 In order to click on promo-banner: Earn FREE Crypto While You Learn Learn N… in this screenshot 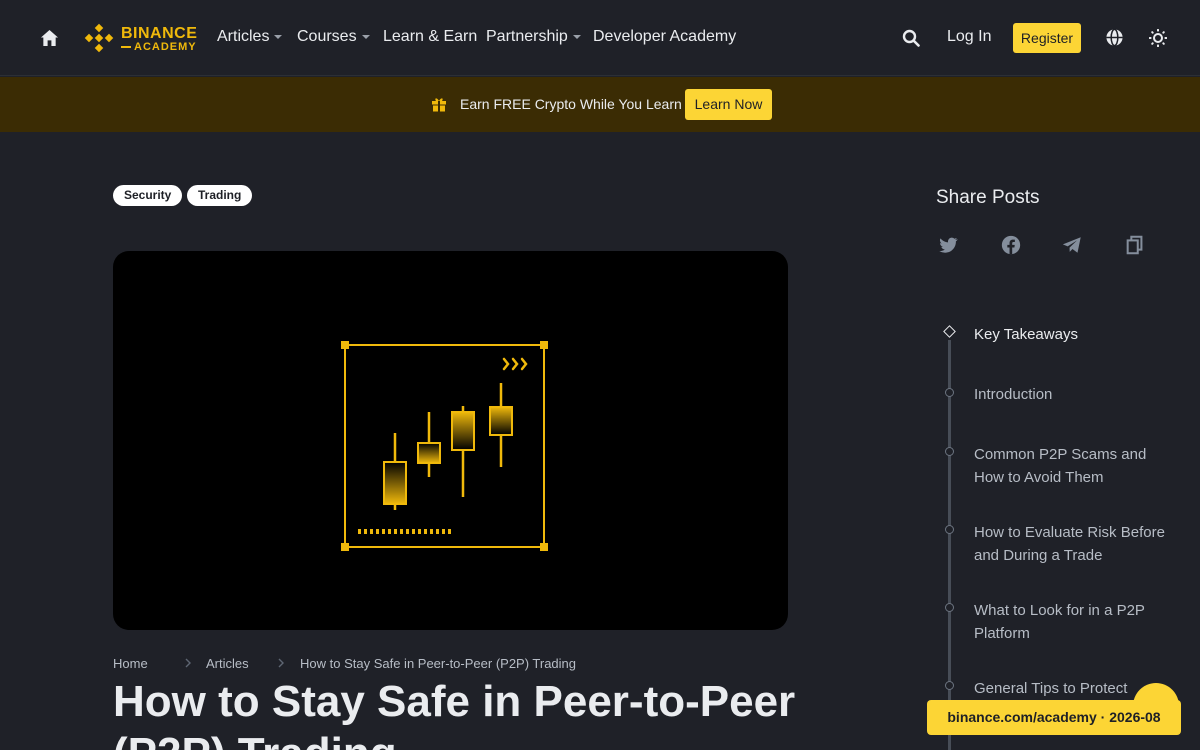, I will do `click(600, 104)`.